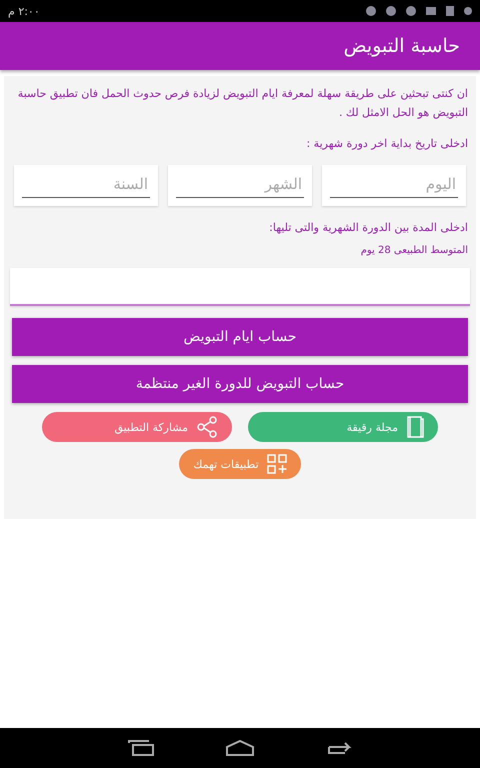 This screenshot has width=480, height=768. What do you see at coordinates (240, 464) in the screenshot?
I see `link-button: تطبيقات تهمك` at bounding box center [240, 464].